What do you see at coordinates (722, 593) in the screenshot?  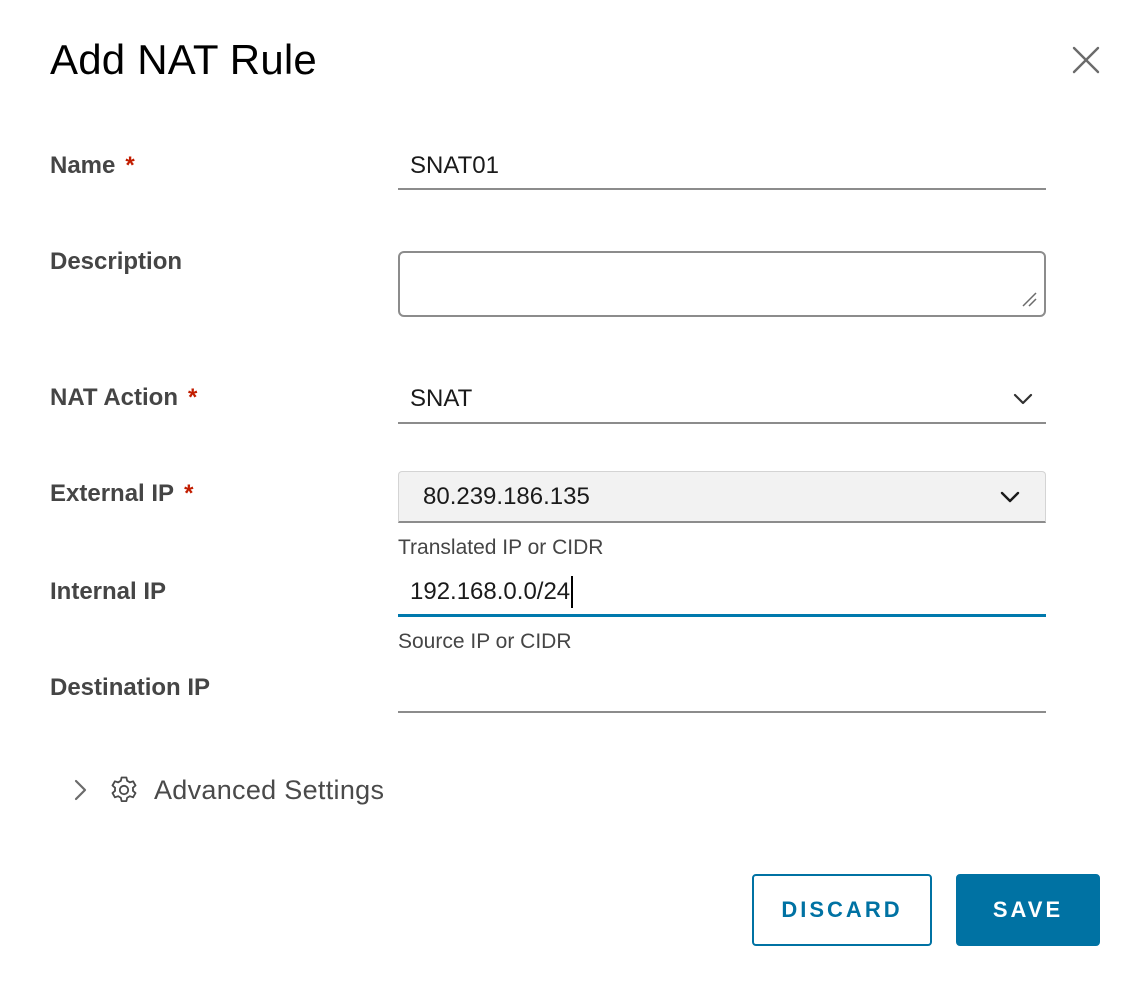 I see `internal-ip-input: 192.168.0.0/24` at bounding box center [722, 593].